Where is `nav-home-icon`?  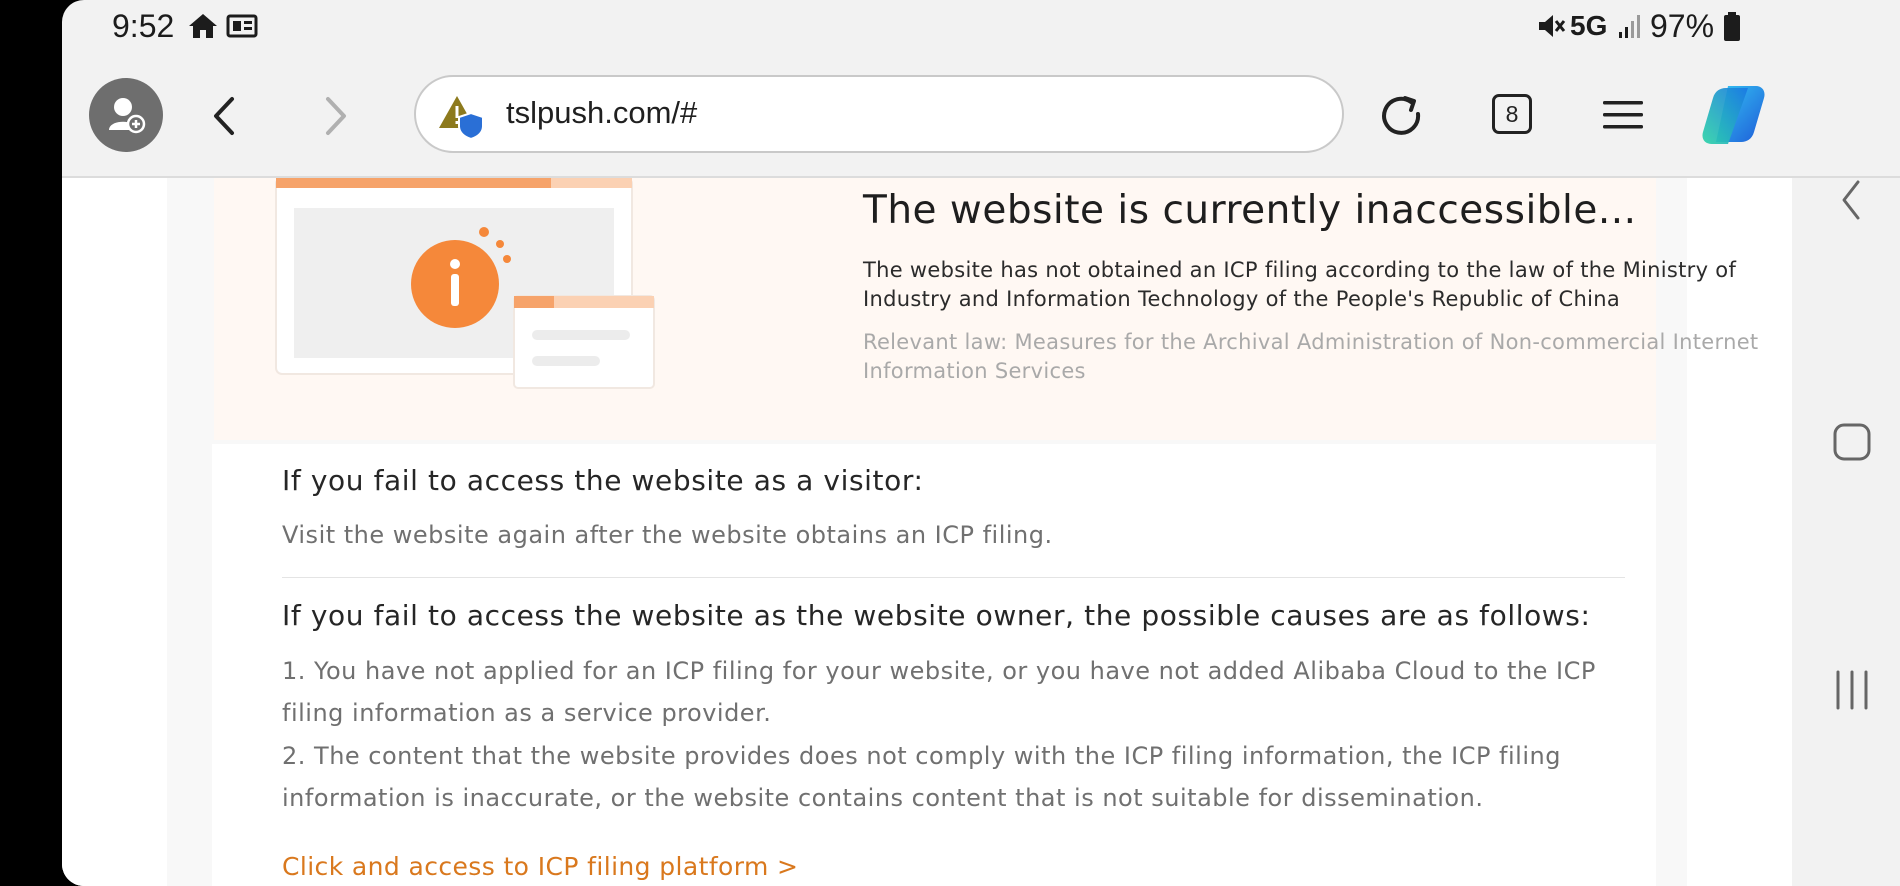
nav-home-icon is located at coordinates (1852, 442).